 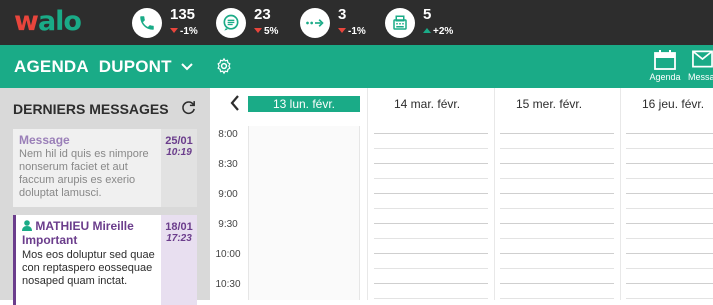 I want to click on time-label: 9:00, so click(x=228, y=194).